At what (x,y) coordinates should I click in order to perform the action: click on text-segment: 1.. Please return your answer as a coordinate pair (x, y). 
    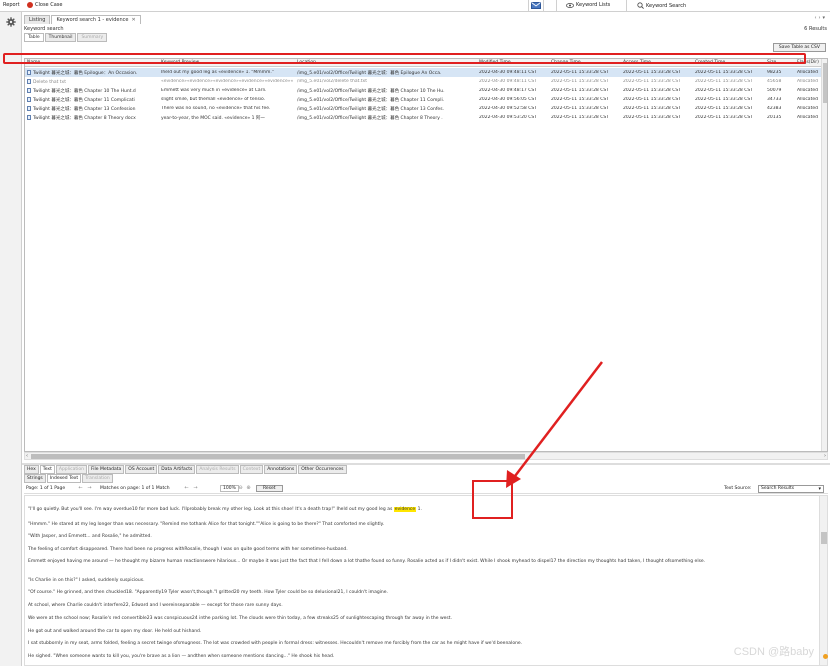
    Looking at the image, I should click on (419, 509).